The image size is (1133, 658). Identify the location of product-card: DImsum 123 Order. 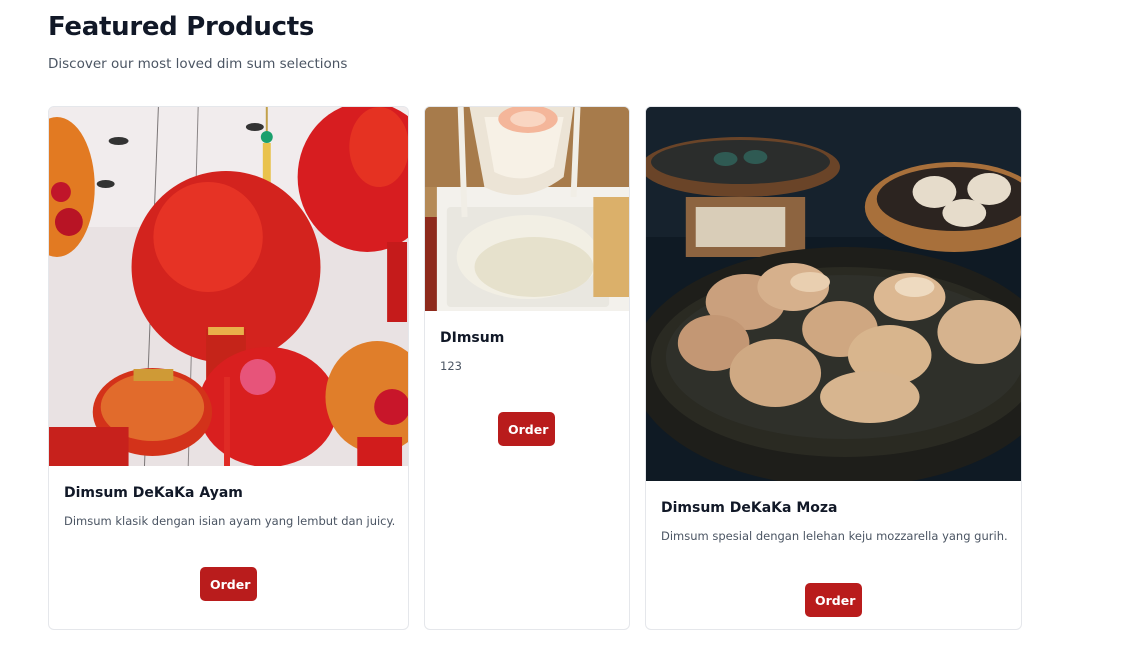
(527, 368).